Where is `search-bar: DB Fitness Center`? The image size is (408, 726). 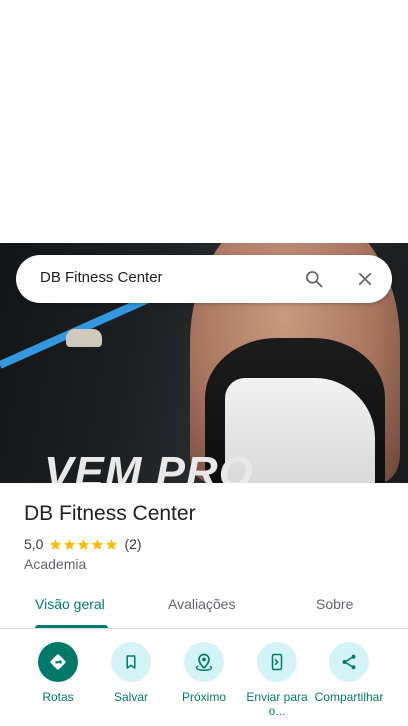
search-bar: DB Fitness Center is located at coordinates (204, 279).